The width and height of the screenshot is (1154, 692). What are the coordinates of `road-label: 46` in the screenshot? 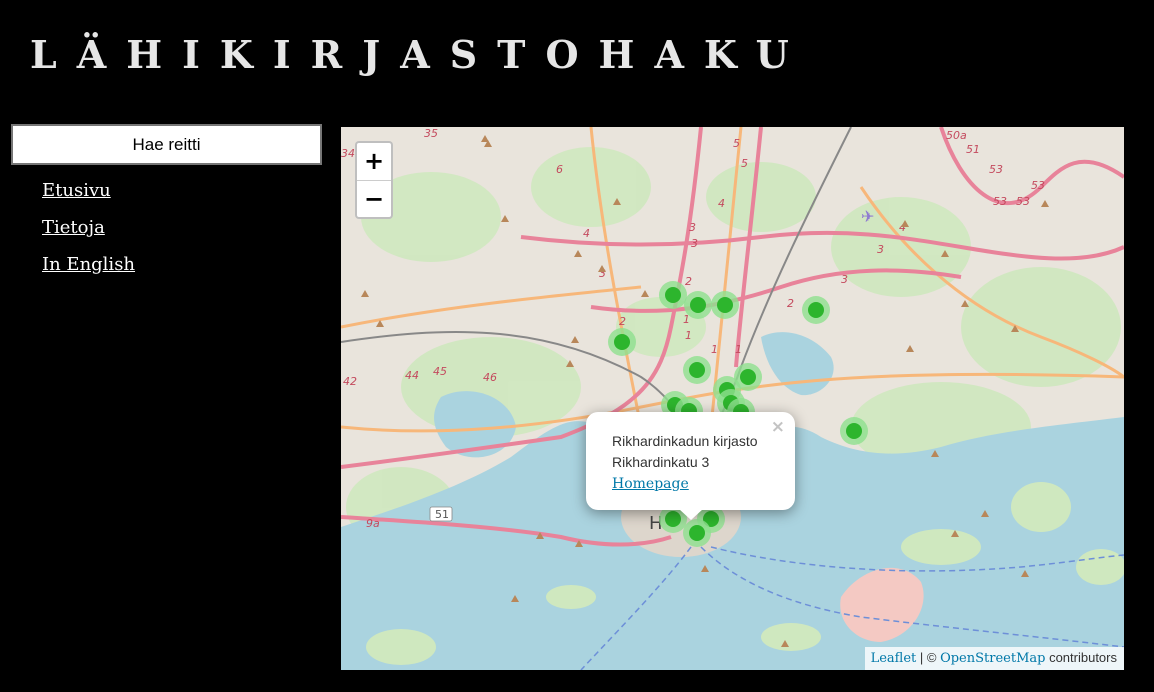 It's located at (490, 377).